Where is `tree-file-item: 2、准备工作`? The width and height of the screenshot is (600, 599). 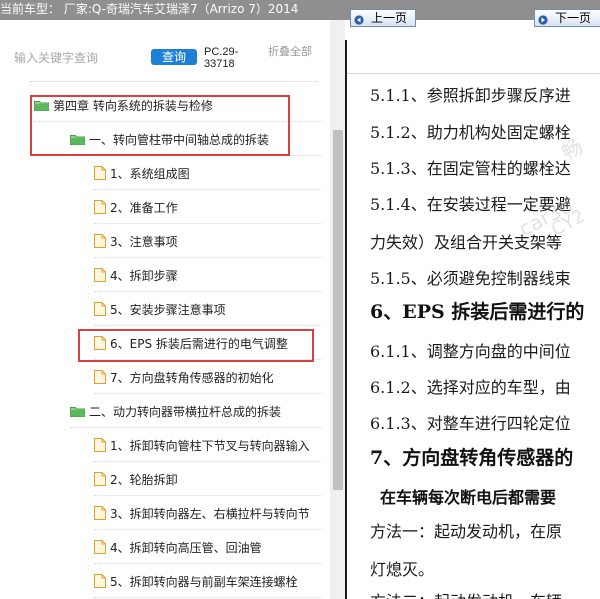
tree-file-item: 2、准备工作 is located at coordinates (208, 207).